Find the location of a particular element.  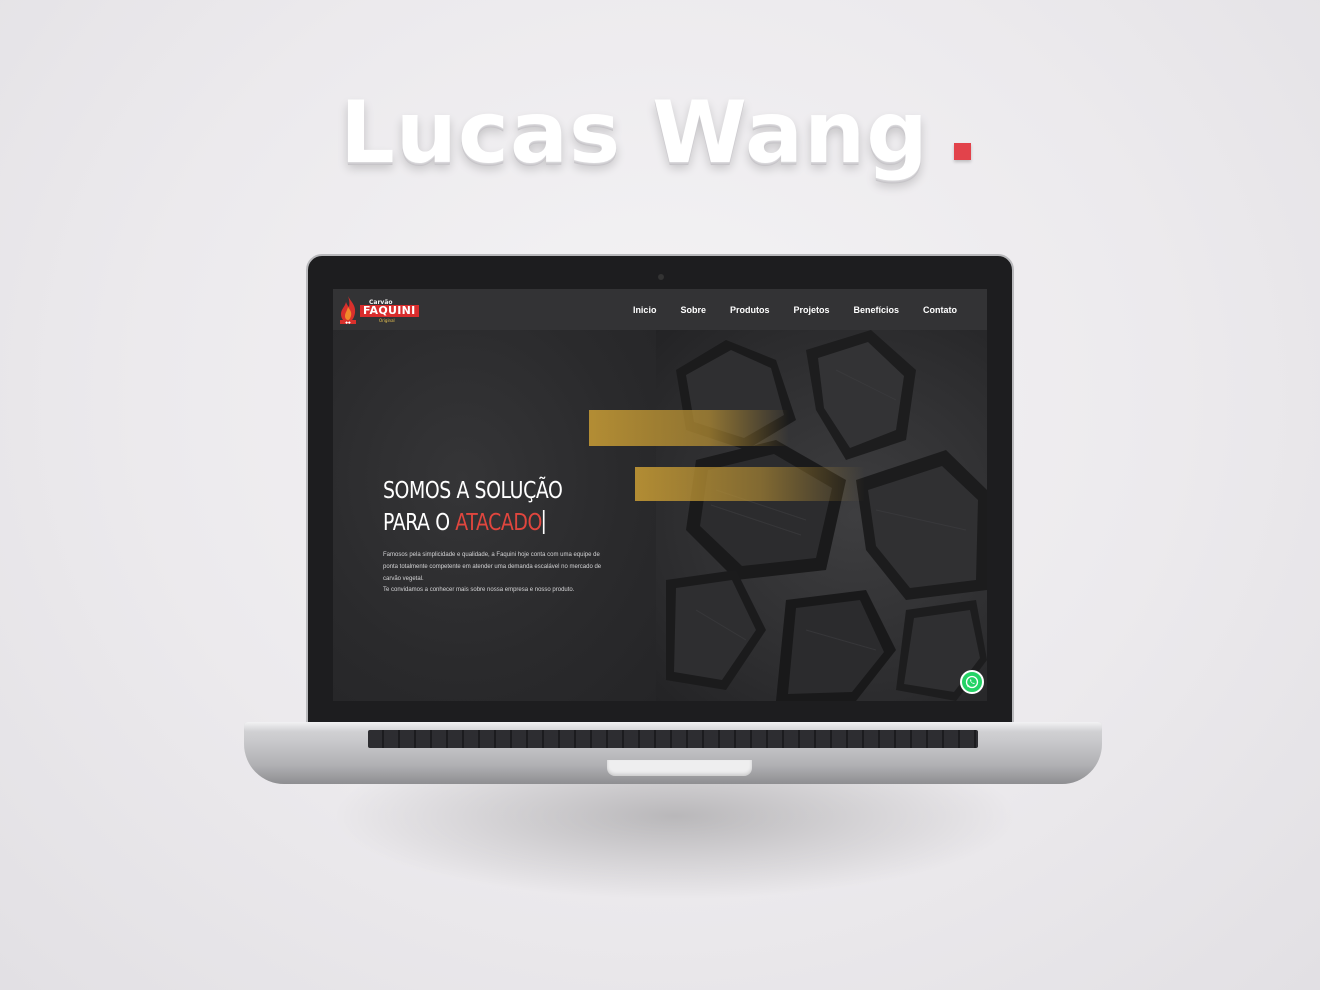

nav-item-inicio: Inicio is located at coordinates (645, 310).